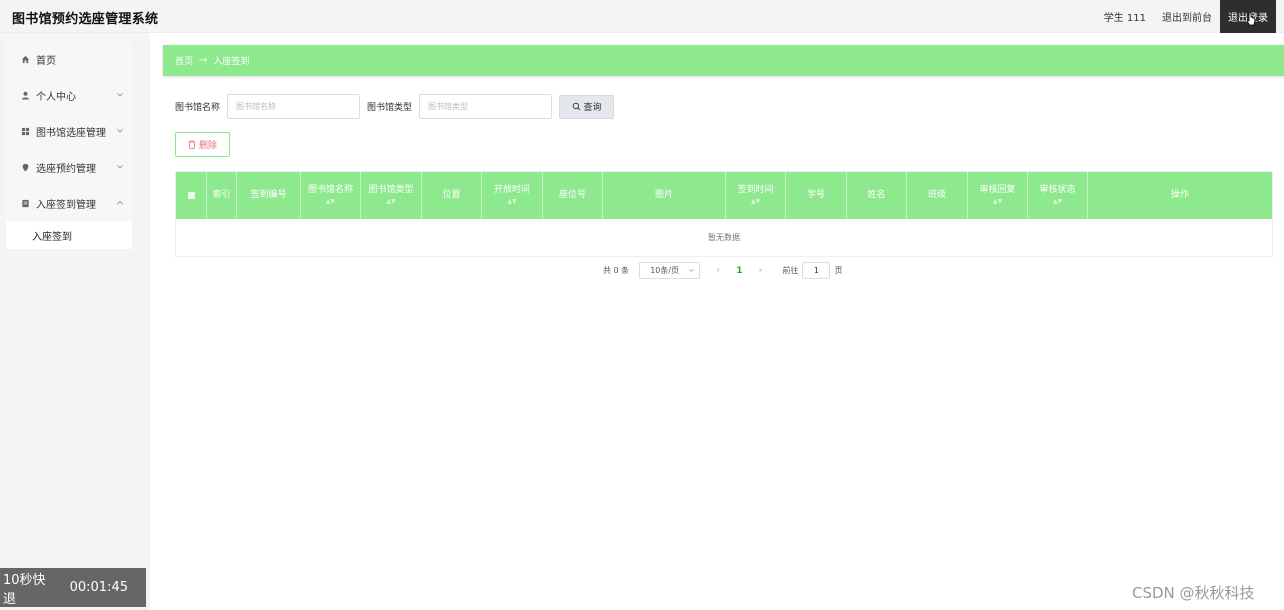  I want to click on goto-prefix: 前往, so click(790, 270).